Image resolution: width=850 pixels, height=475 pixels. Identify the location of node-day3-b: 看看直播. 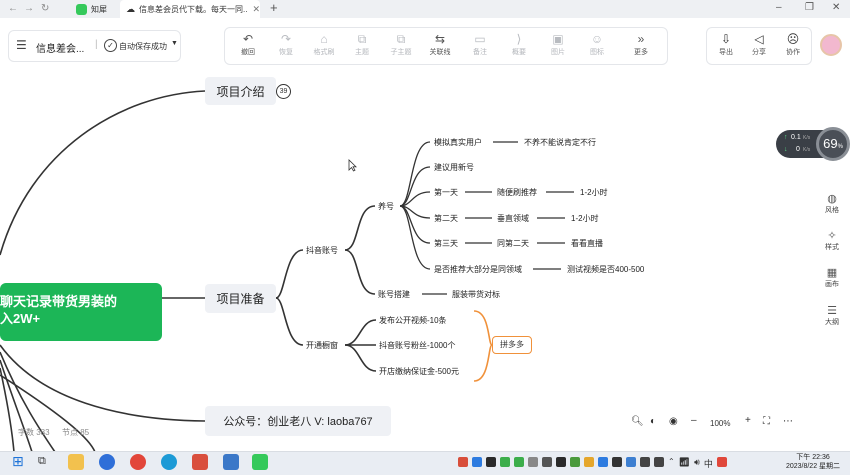
(587, 243).